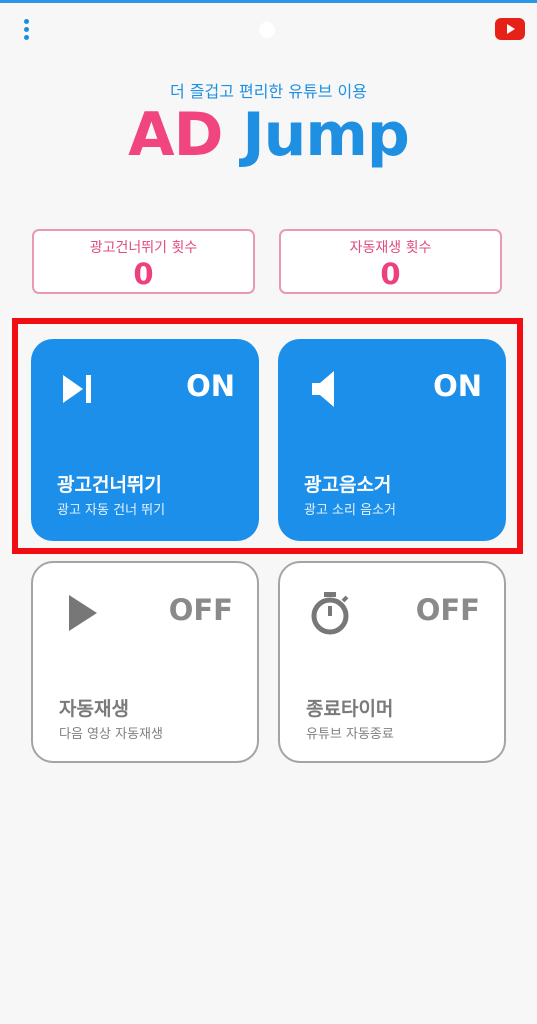  What do you see at coordinates (267, 30) in the screenshot?
I see `status-dot` at bounding box center [267, 30].